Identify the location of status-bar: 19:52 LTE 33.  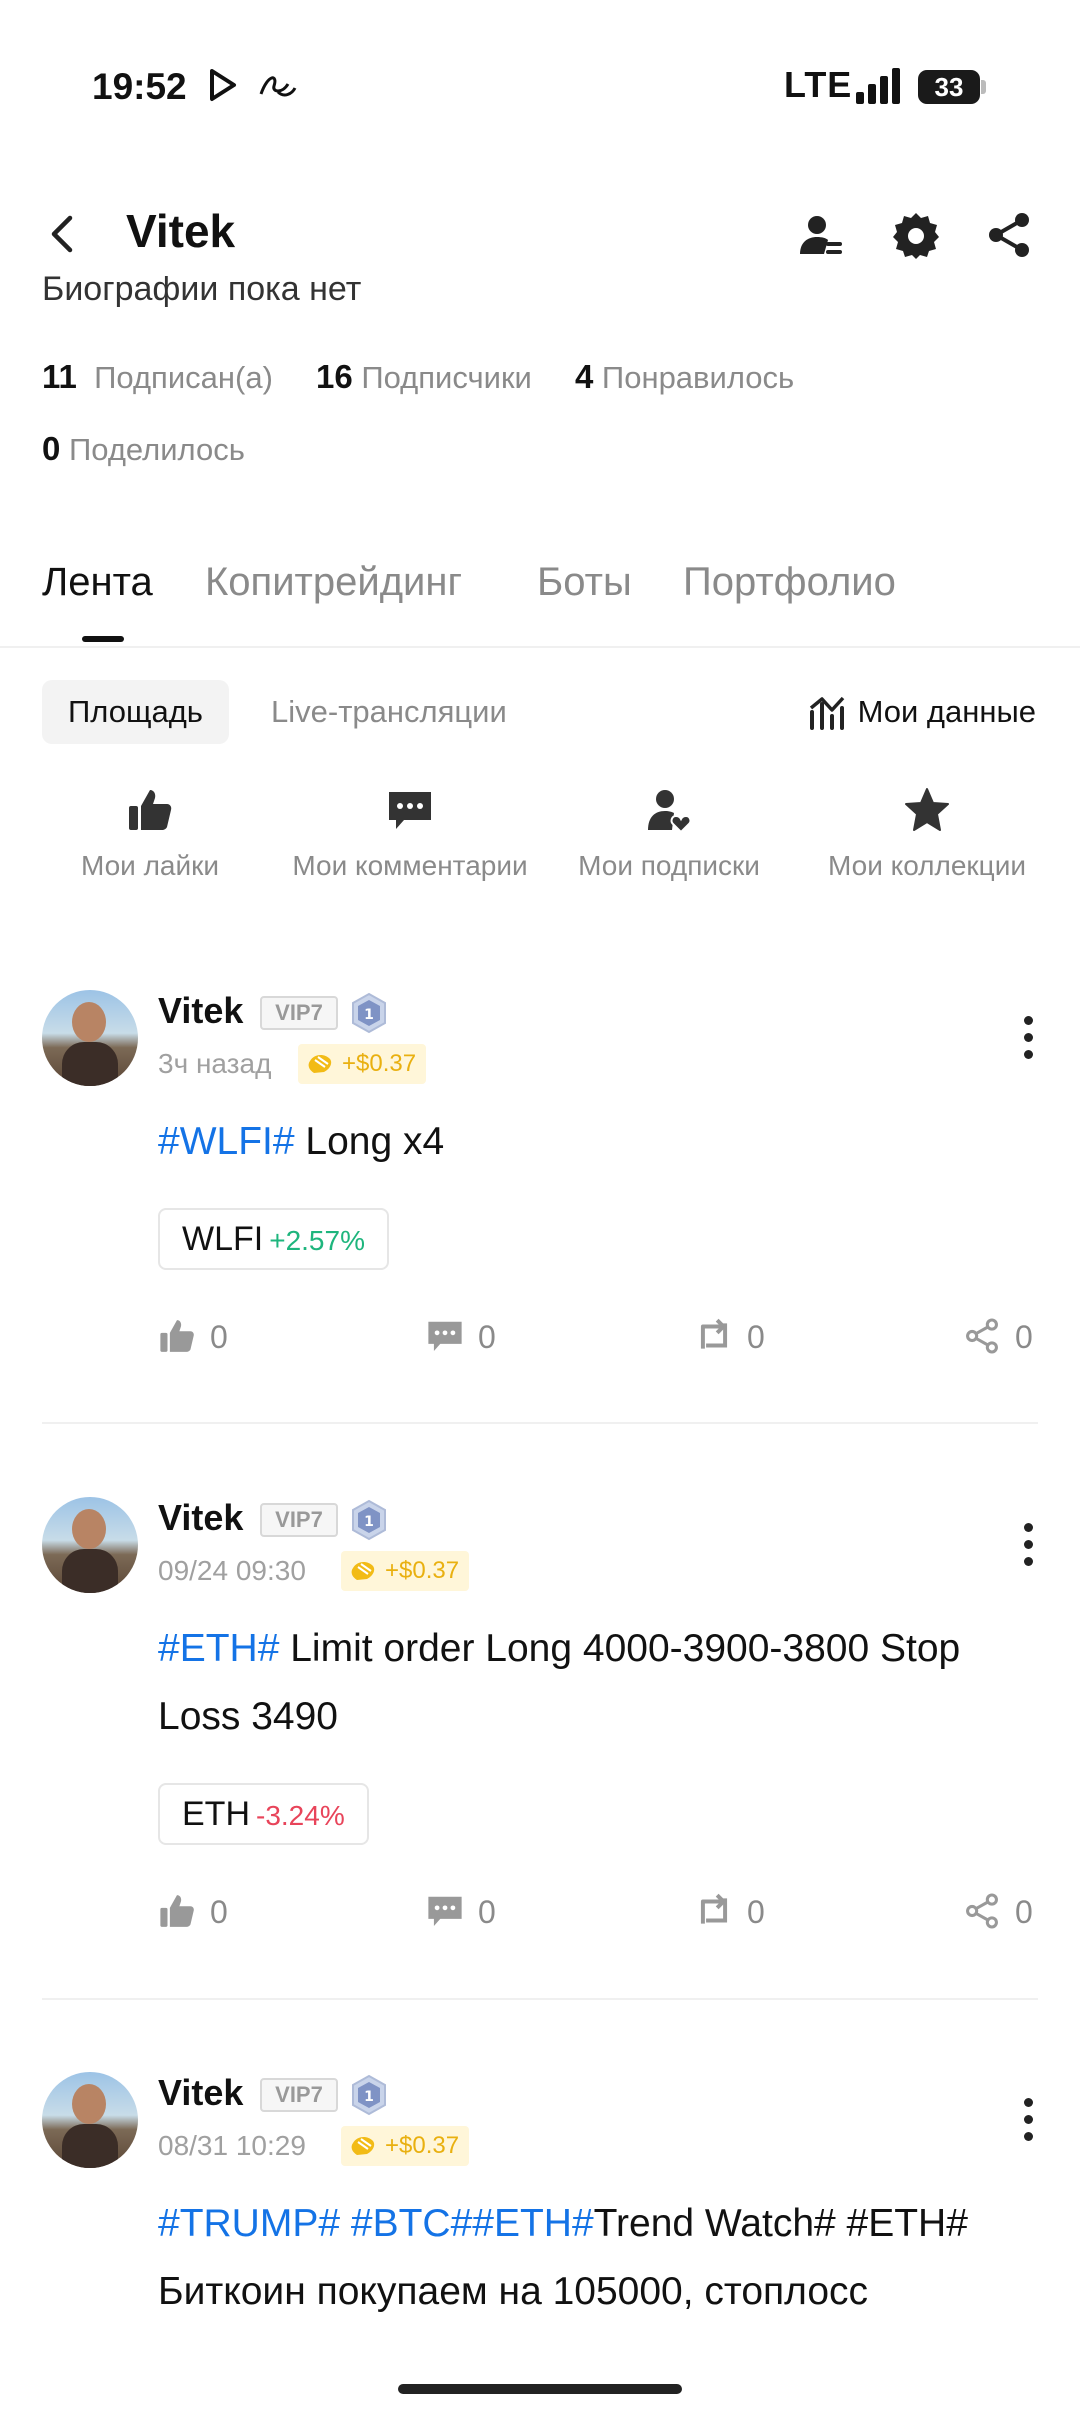
(540, 87).